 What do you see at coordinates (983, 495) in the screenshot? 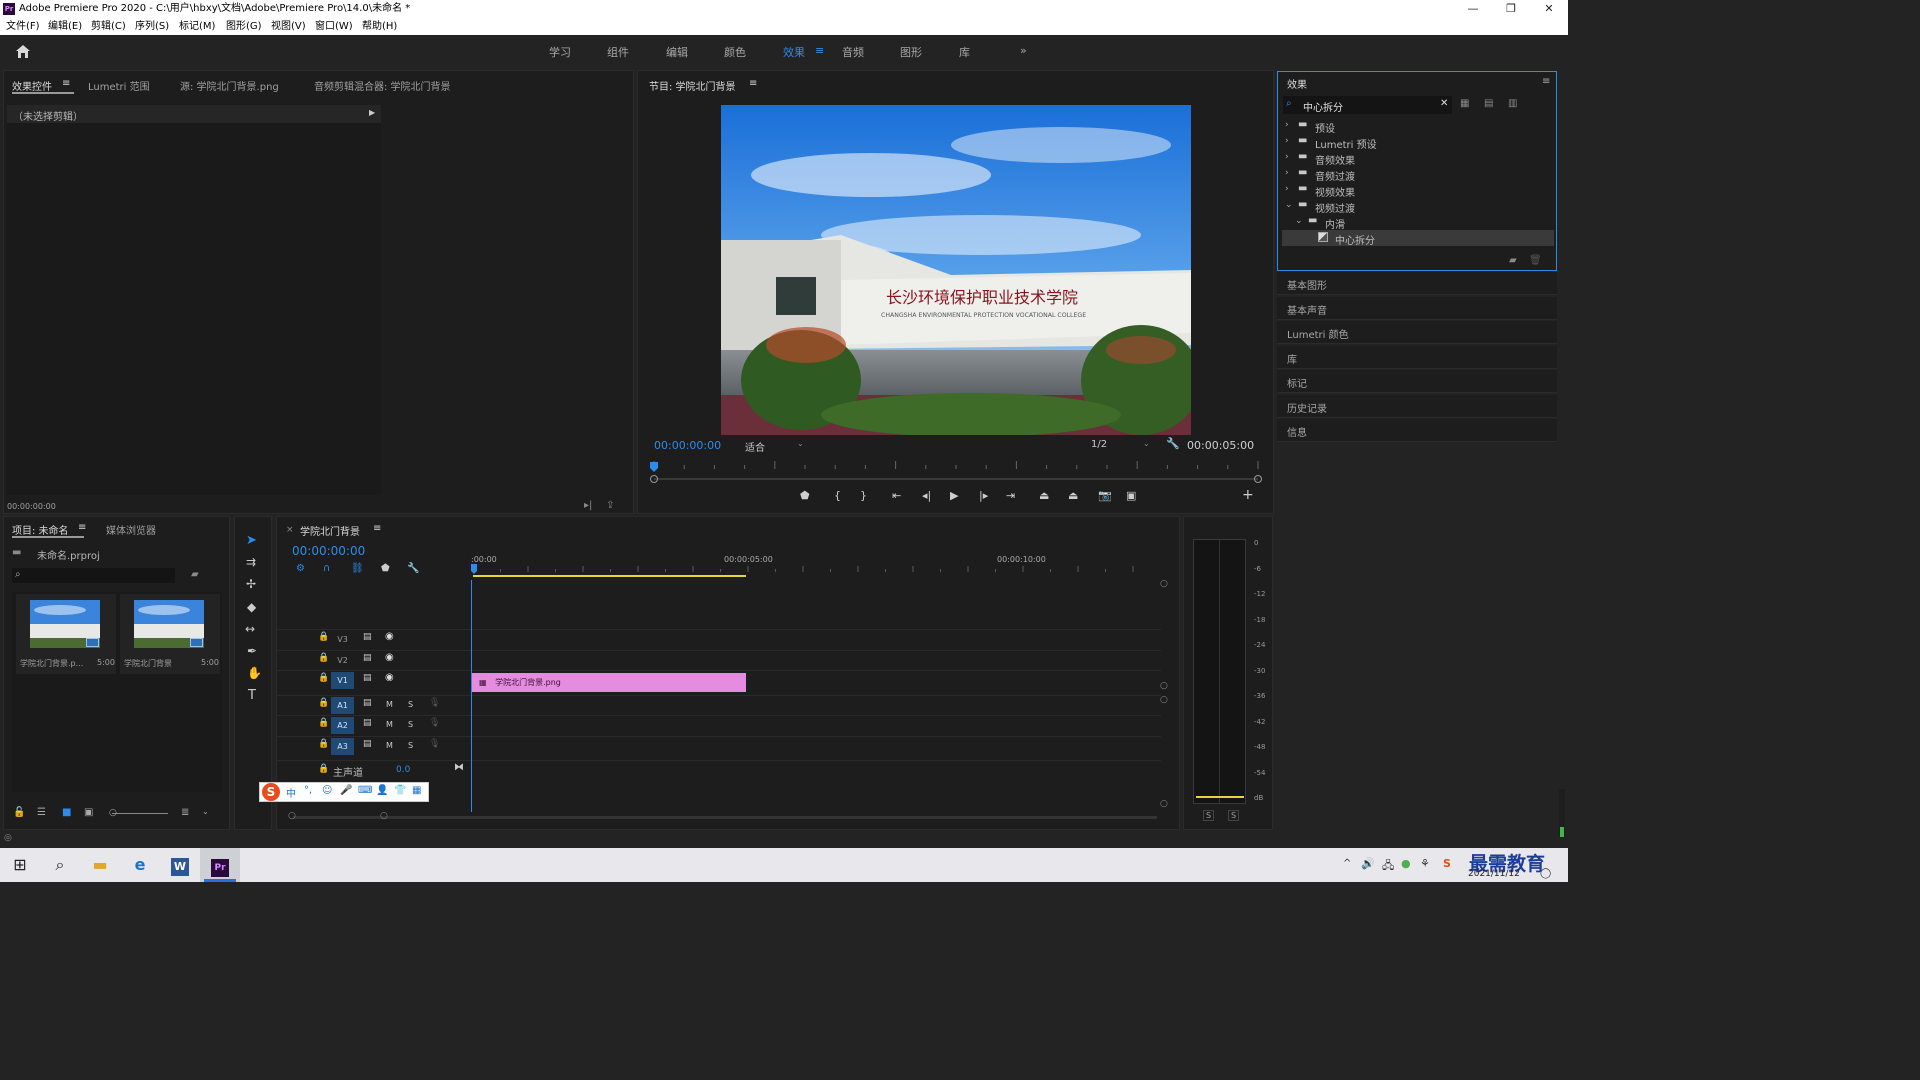
I see `step-forward-icon: |▸` at bounding box center [983, 495].